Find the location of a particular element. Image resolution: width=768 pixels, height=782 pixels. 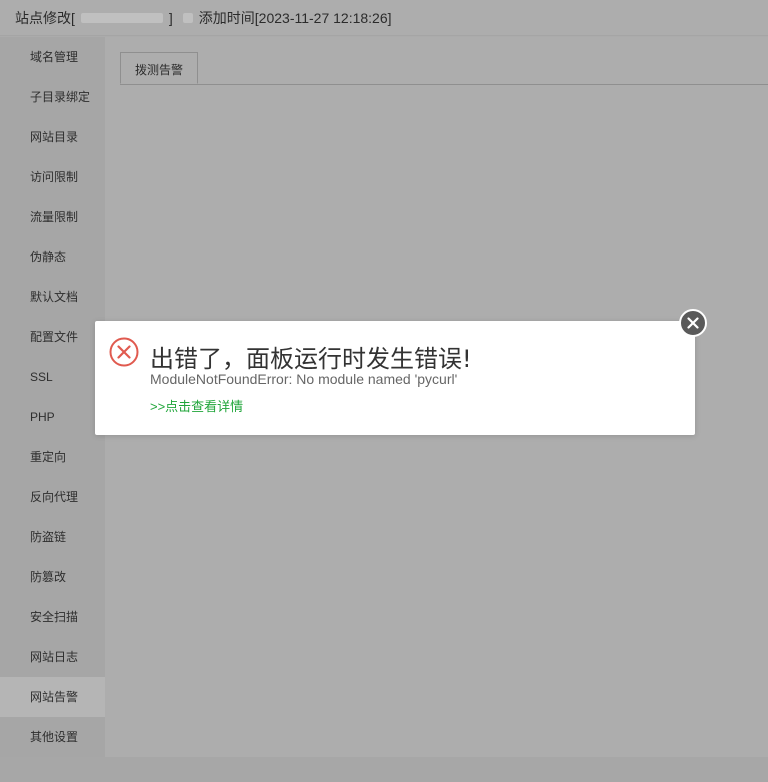

bottom-strip is located at coordinates (384, 769).